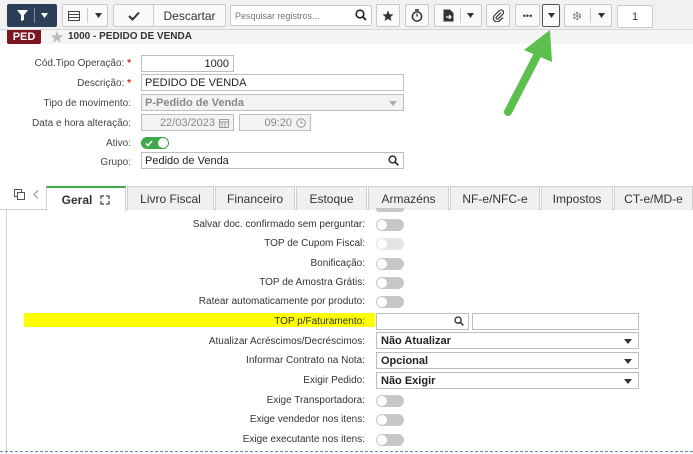 The width and height of the screenshot is (693, 454). I want to click on tab-nfe-nfce: NF-e/NFC-e, so click(495, 198).